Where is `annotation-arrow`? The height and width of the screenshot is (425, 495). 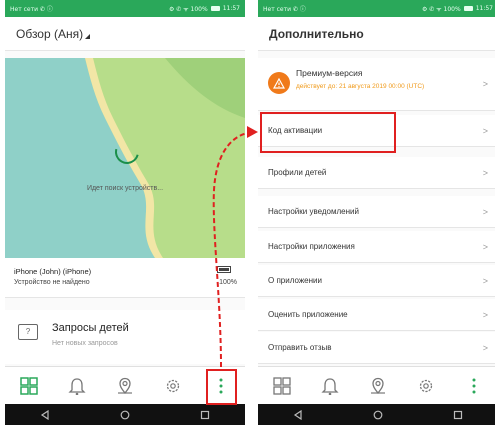 annotation-arrow is located at coordinates (235, 247).